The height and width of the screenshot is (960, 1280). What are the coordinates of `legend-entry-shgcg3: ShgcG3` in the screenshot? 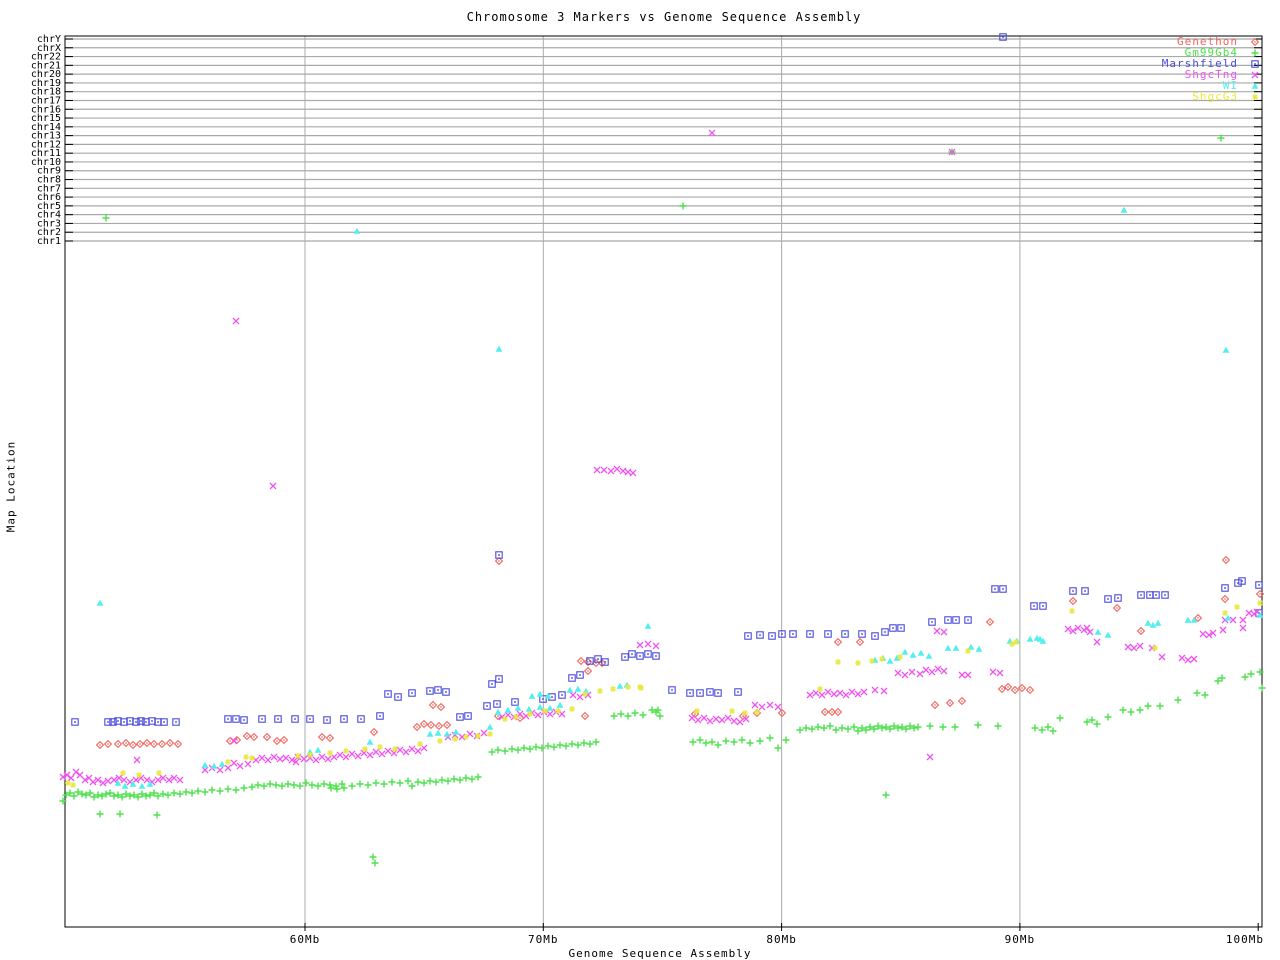 It's located at (1212, 96).